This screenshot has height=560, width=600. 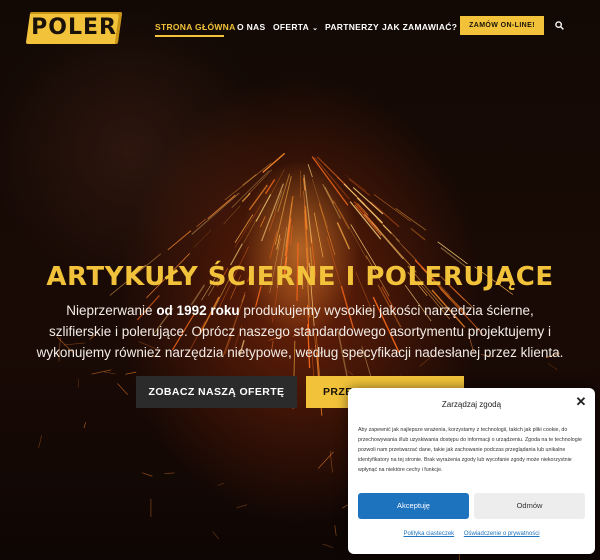 What do you see at coordinates (529, 506) in the screenshot?
I see `deny-button: Odmów` at bounding box center [529, 506].